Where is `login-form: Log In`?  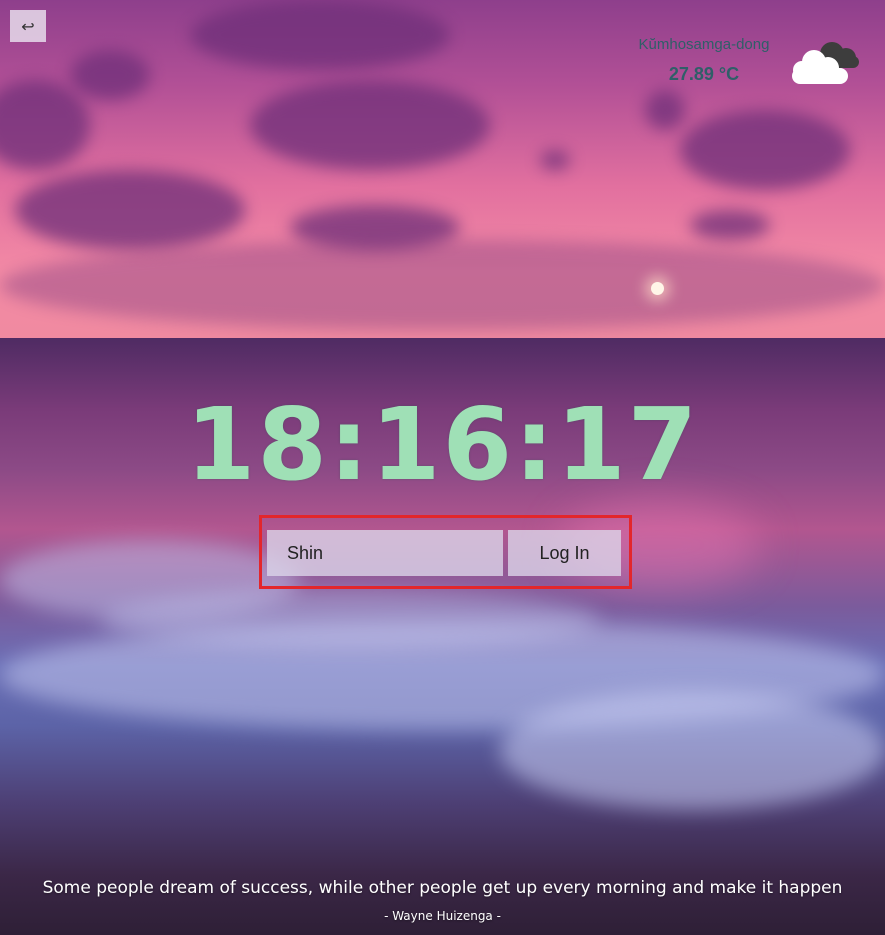 login-form: Log In is located at coordinates (445, 552).